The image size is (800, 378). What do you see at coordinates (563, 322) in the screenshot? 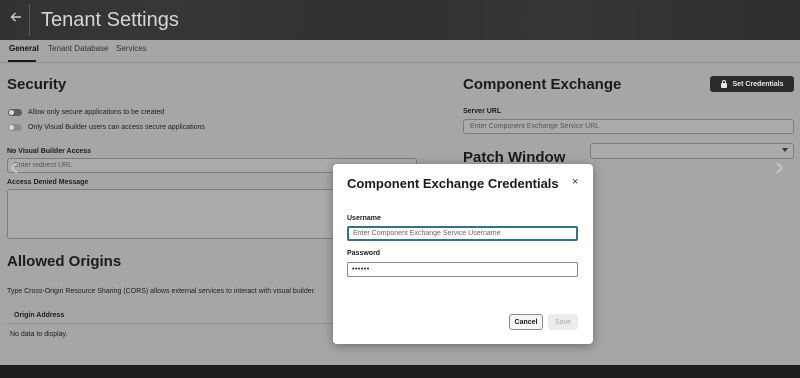
I see `save-button: Save` at bounding box center [563, 322].